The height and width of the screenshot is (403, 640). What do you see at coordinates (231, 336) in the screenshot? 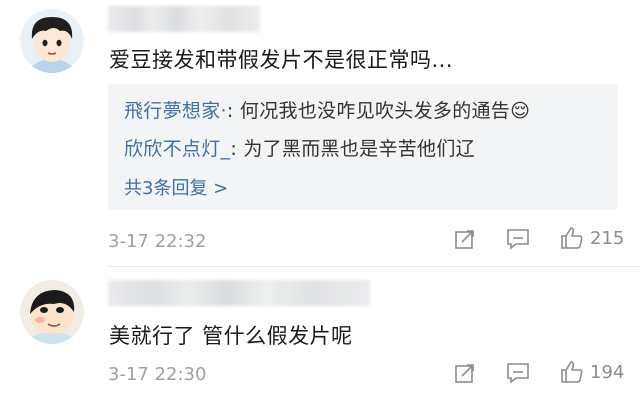
I see `comment-text: 美就行了 管什么假发片呢` at bounding box center [231, 336].